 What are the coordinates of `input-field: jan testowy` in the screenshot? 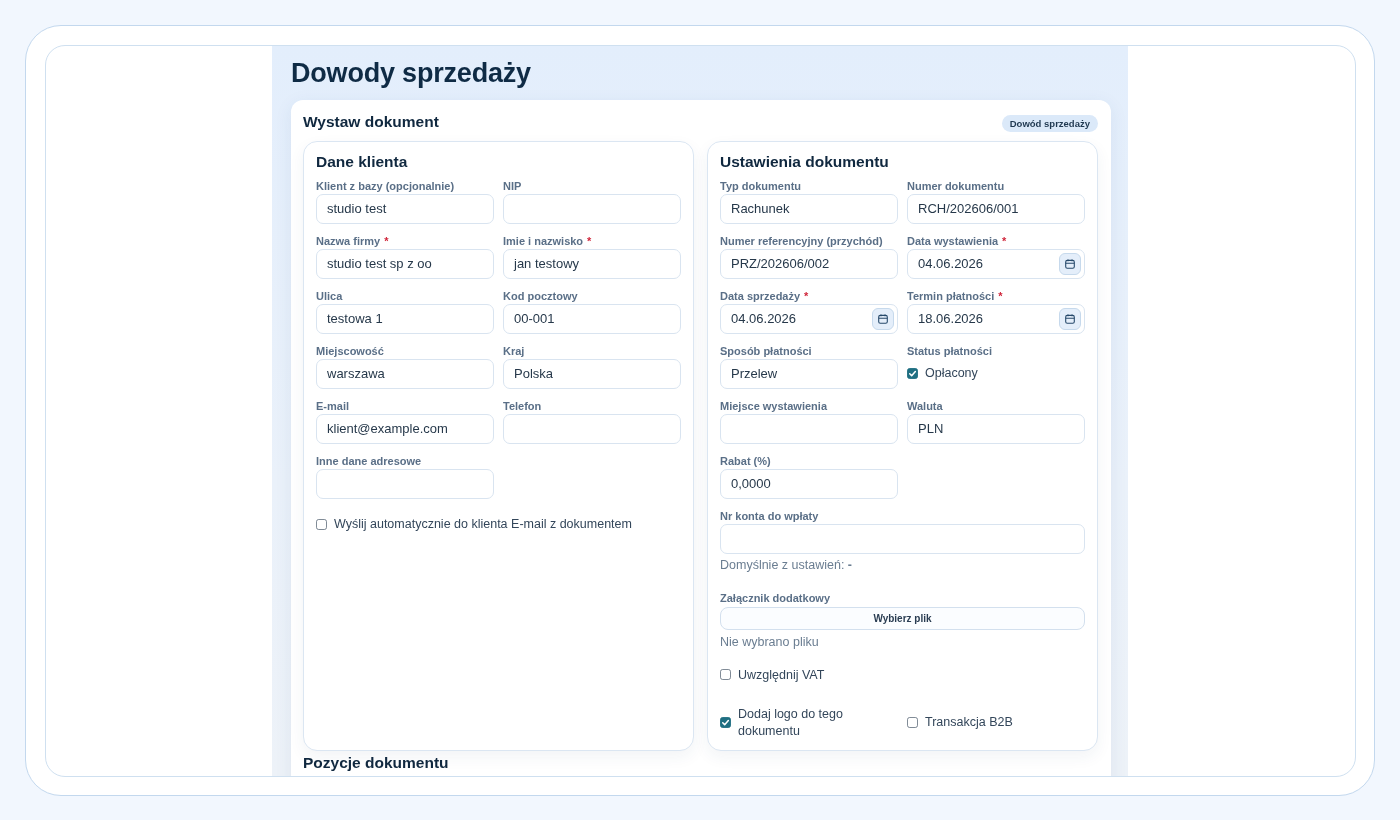 It's located at (592, 263).